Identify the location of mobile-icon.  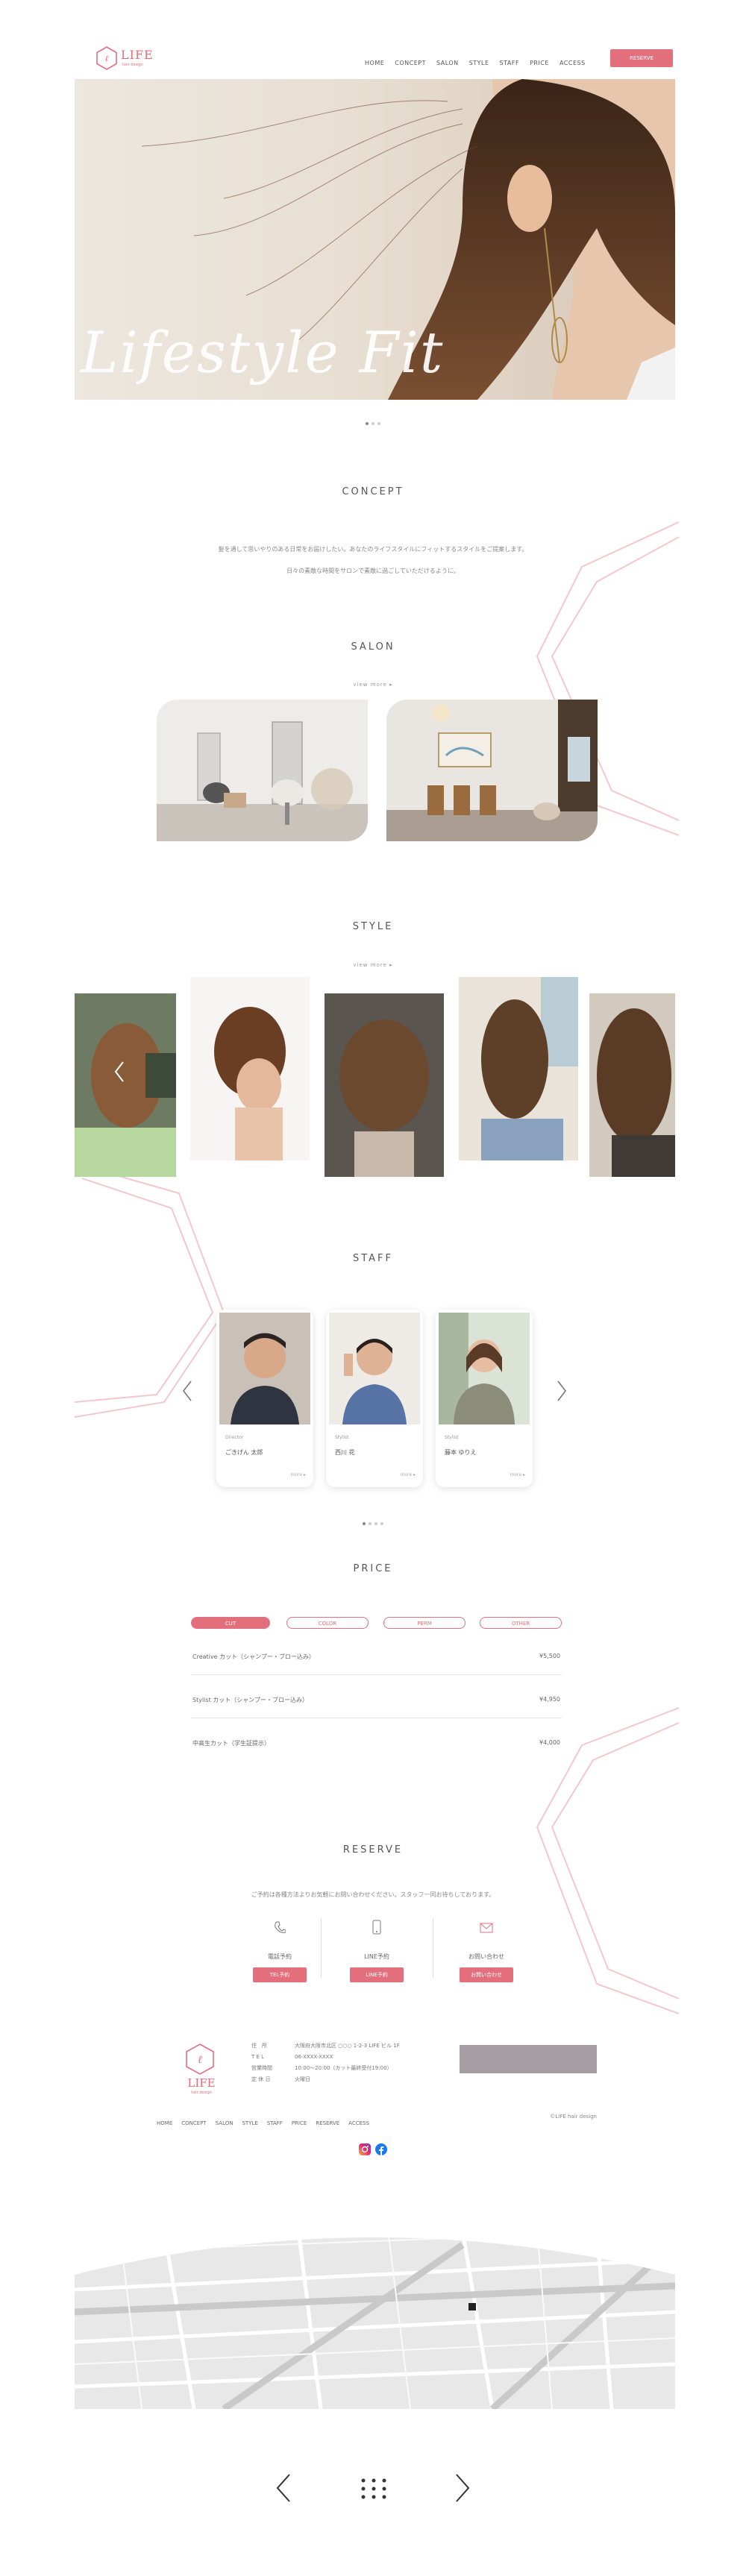
(376, 1928).